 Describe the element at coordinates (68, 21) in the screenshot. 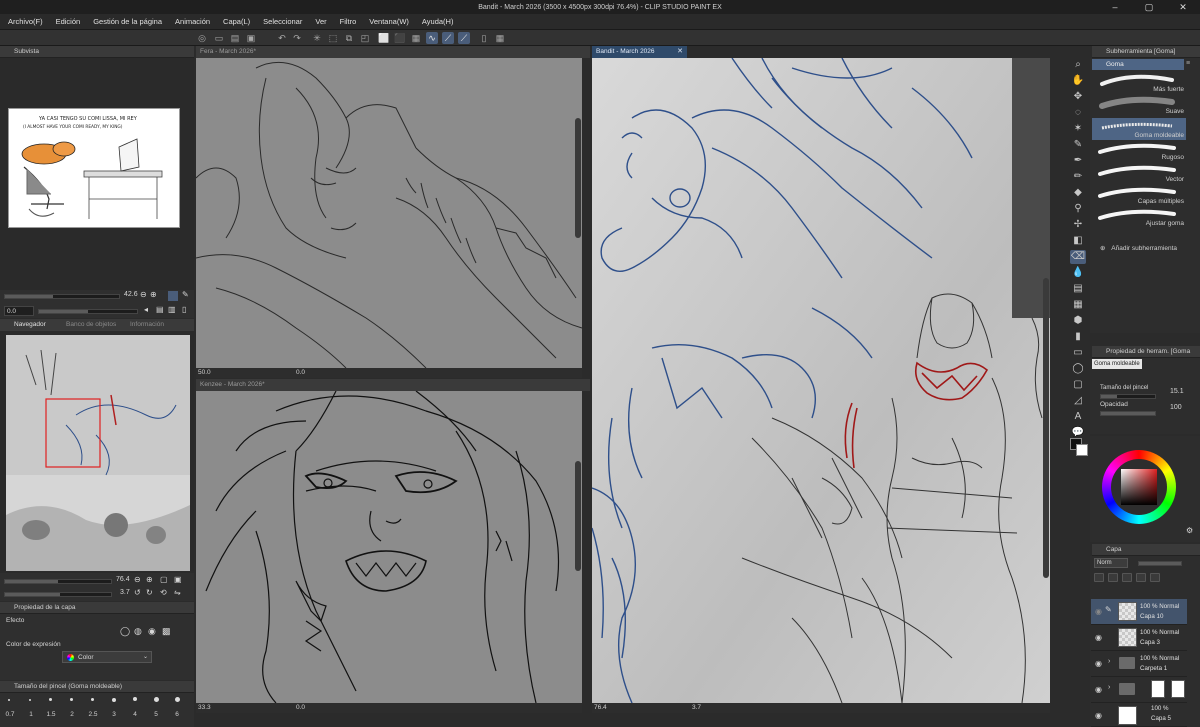

I see `menu-edicion: Edición` at that location.